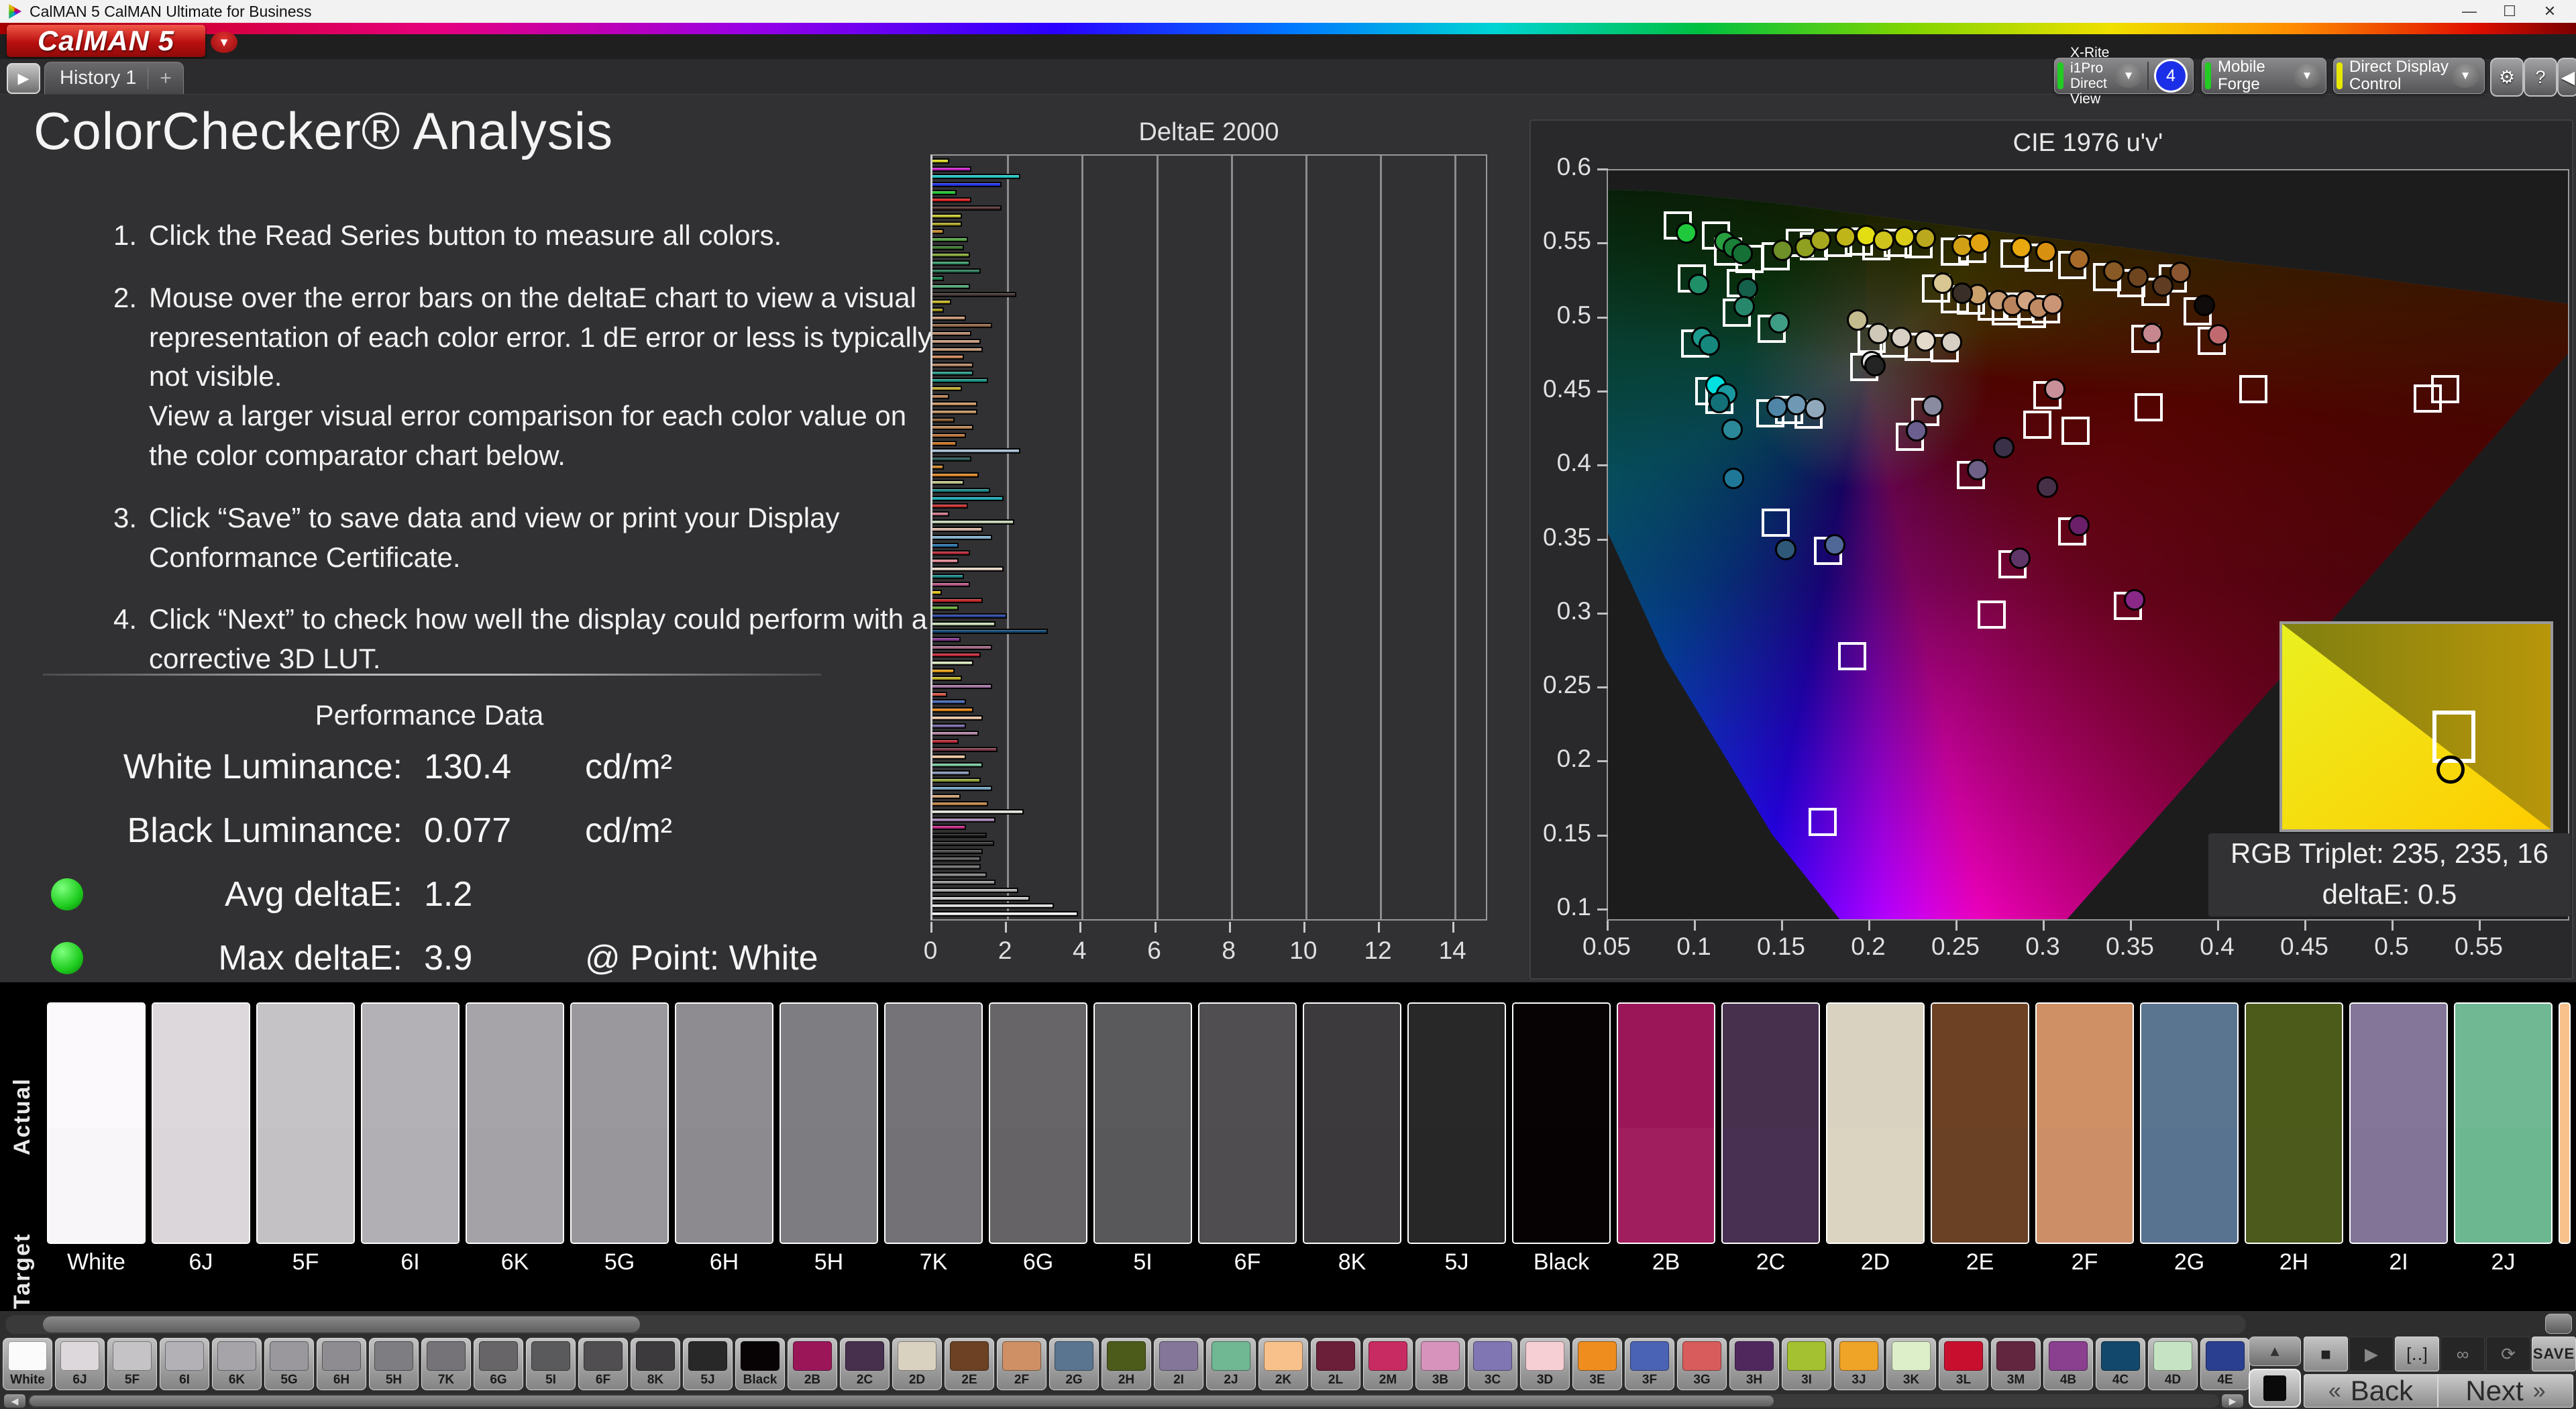 This screenshot has height=1409, width=2576. I want to click on patch-list-scrollbar-bottom, so click(1123, 1401).